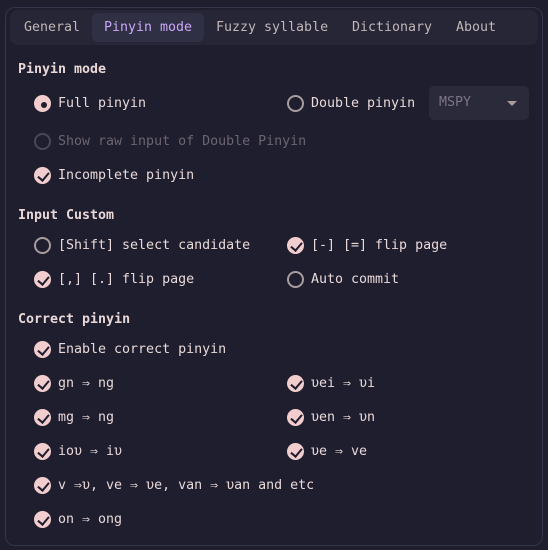 The width and height of the screenshot is (548, 550). I want to click on tab-general: General, so click(52, 27).